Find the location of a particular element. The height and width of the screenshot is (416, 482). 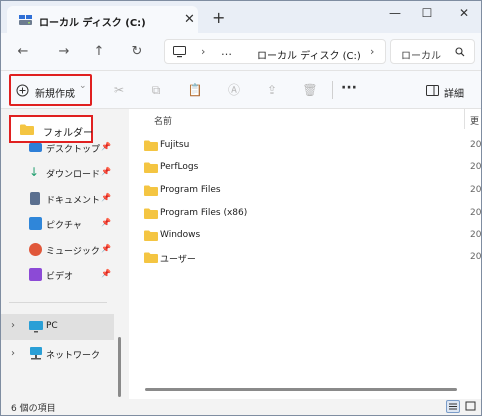

pc-icon is located at coordinates (36, 327).